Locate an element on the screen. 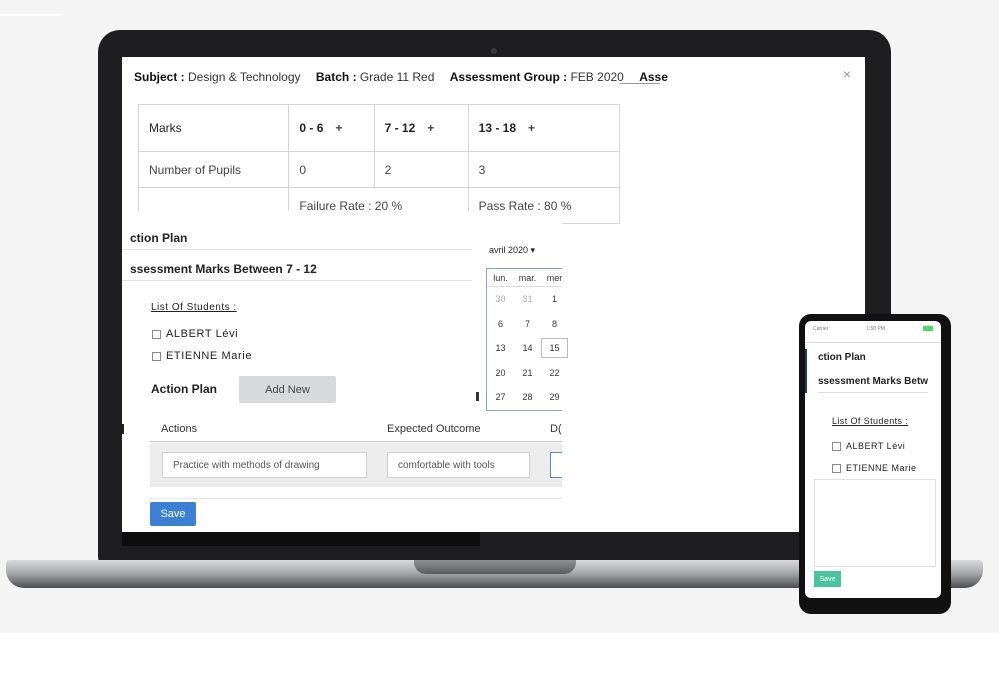 Image resolution: width=999 pixels, height=673 pixels. range-label: 13 - 18 is located at coordinates (497, 128).